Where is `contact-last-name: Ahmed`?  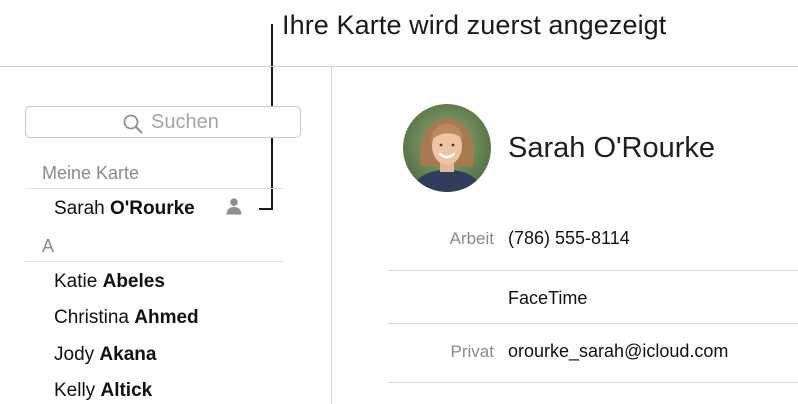 contact-last-name: Ahmed is located at coordinates (166, 317).